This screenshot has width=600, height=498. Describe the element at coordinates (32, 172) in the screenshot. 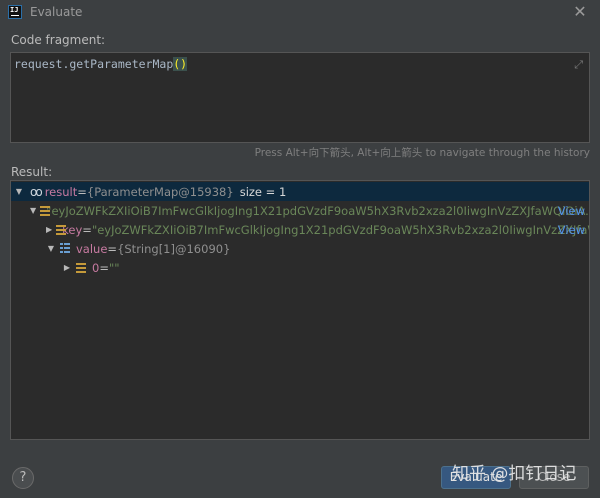

I see `result-label: Result:` at that location.